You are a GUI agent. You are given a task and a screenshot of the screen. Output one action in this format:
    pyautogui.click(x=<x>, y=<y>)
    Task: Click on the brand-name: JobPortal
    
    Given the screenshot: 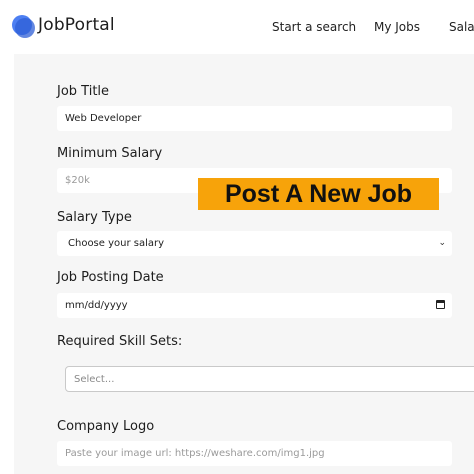 What is the action you would take?
    pyautogui.click(x=76, y=25)
    